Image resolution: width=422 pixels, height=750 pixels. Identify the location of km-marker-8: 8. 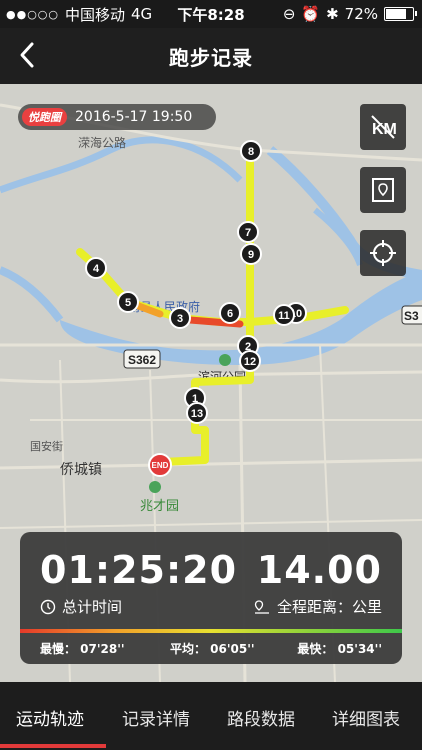
(251, 151).